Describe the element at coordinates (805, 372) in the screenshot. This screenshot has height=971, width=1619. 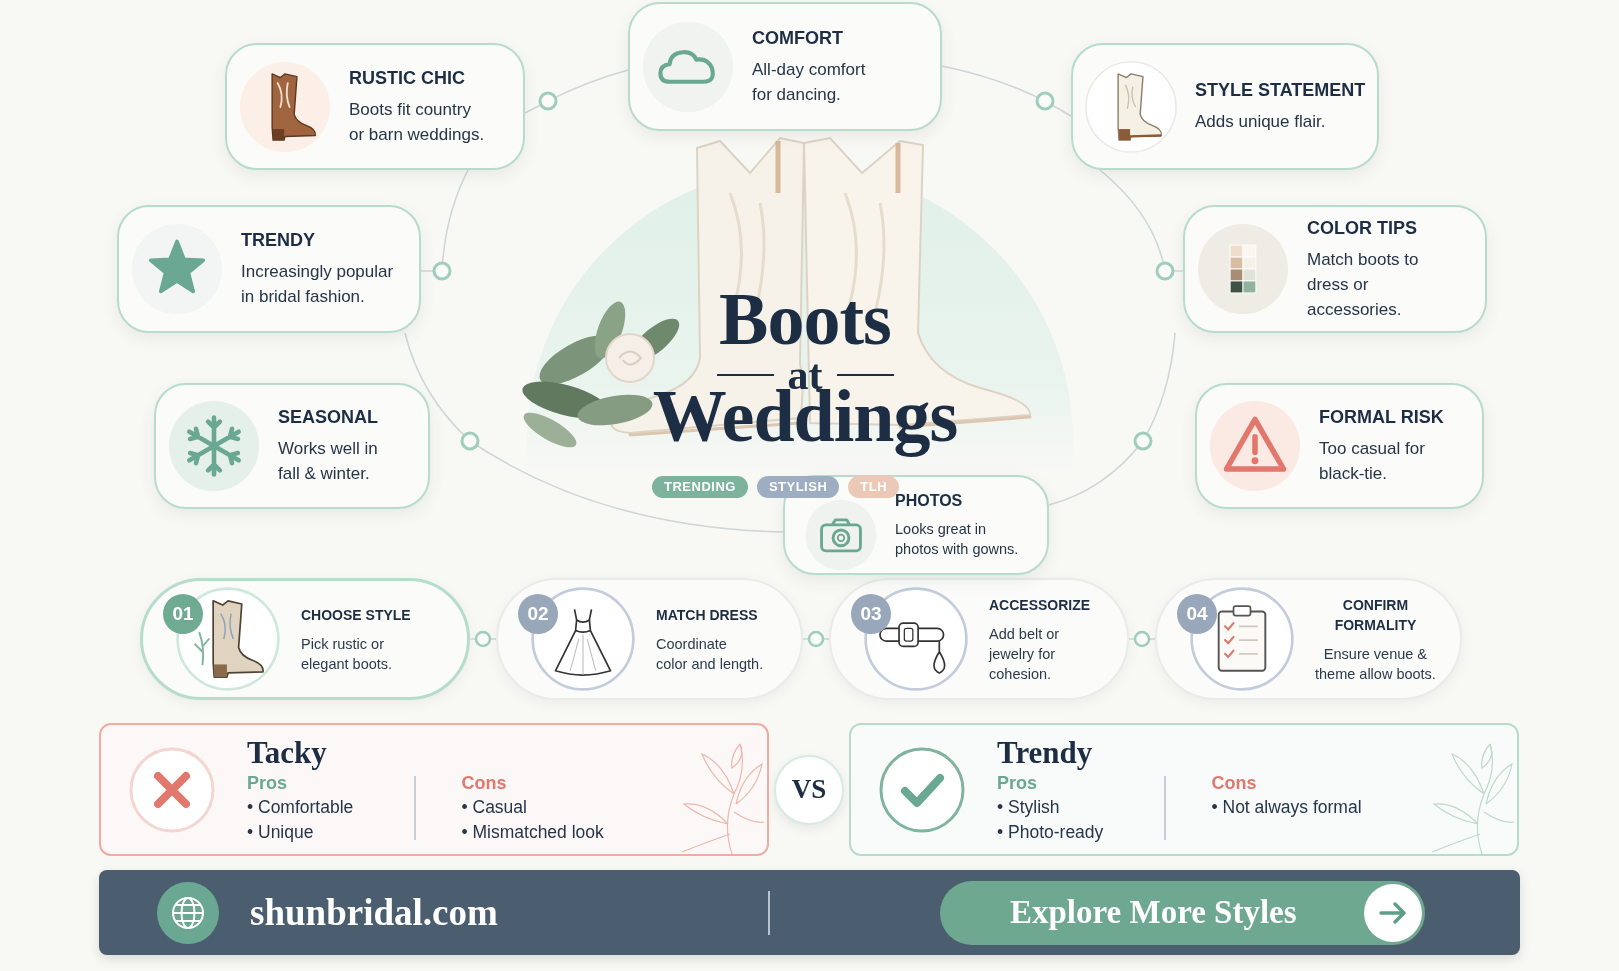
I see `page-title: Boots at Weddings` at that location.